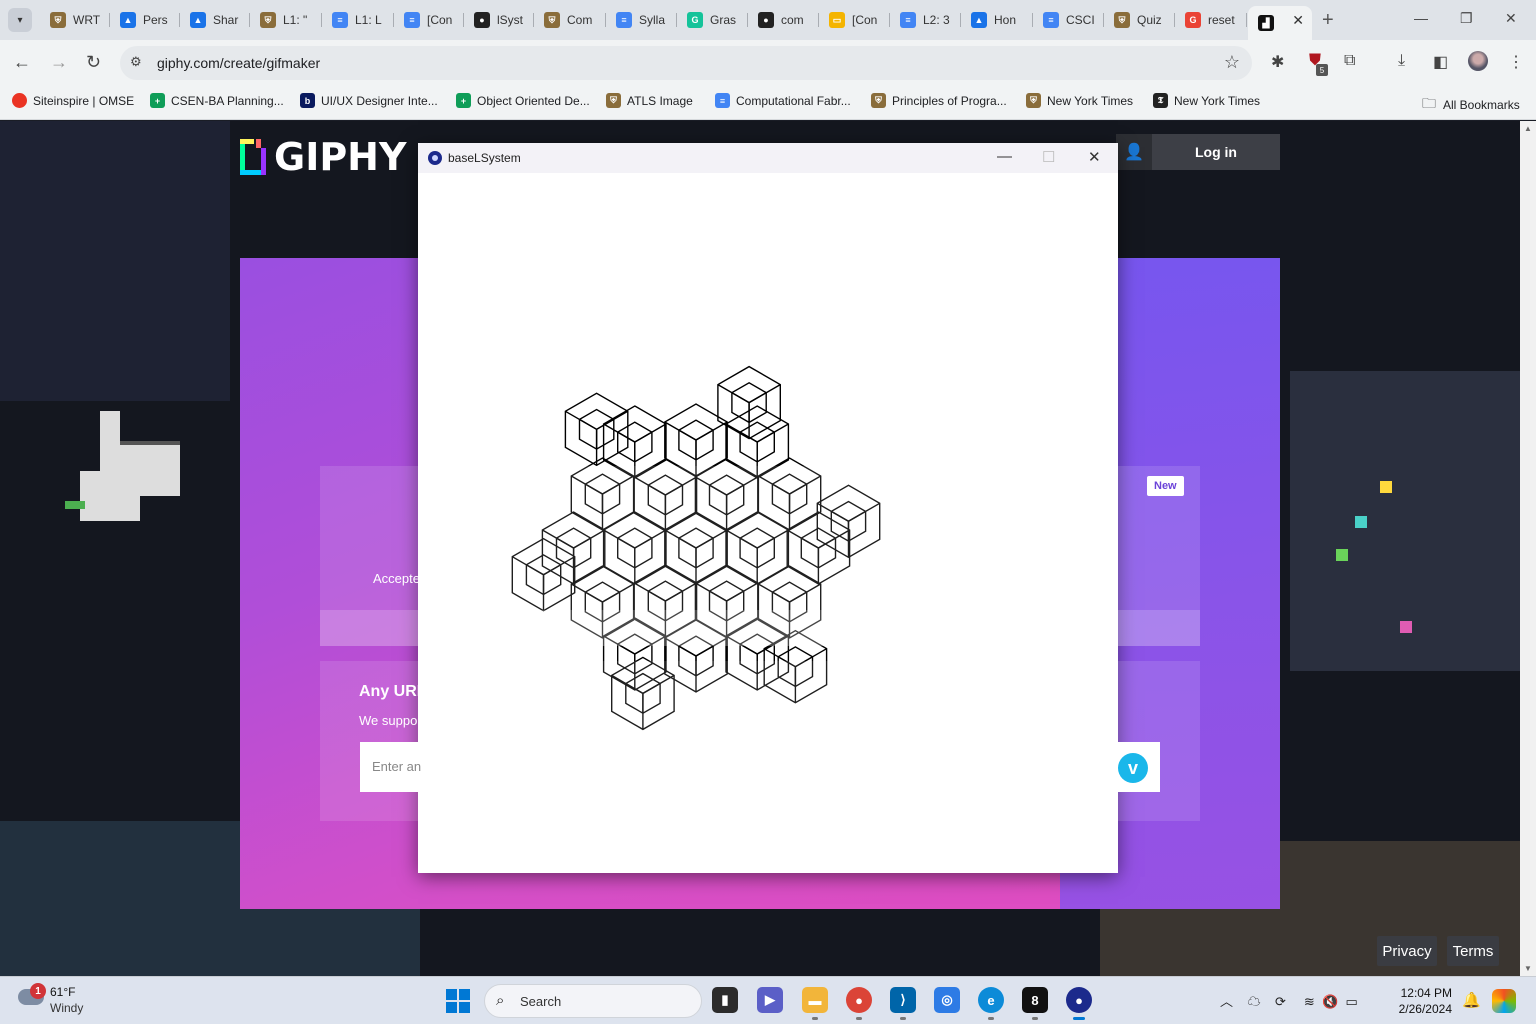 The image size is (1536, 1024). What do you see at coordinates (93, 62) in the screenshot?
I see `reload-icon: ↻` at bounding box center [93, 62].